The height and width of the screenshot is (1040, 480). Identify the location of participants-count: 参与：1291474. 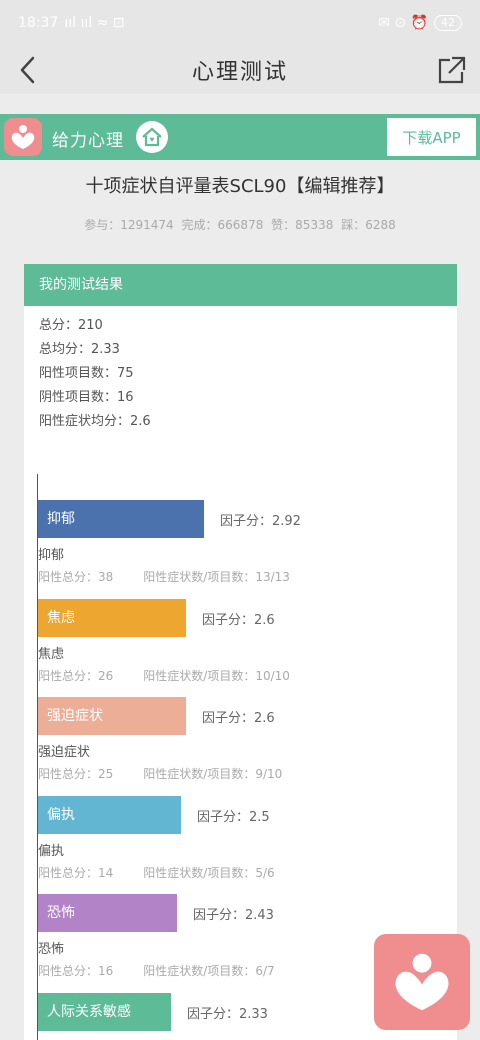
(129, 225).